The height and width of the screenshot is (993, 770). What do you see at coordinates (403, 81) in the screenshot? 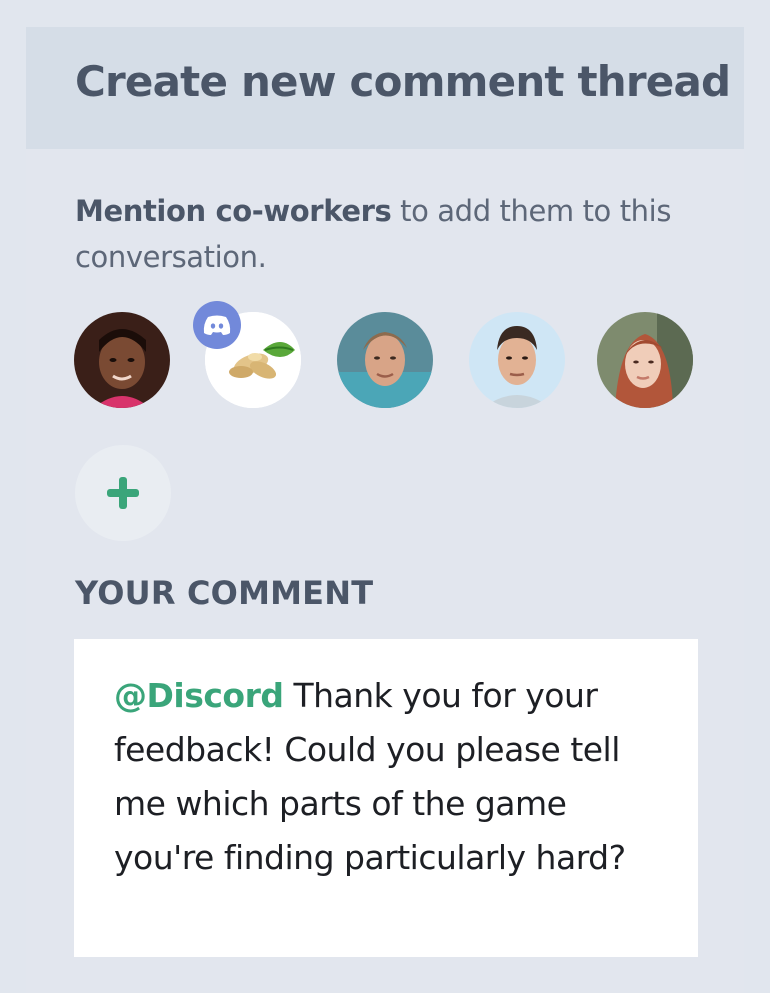
I see `page-title: Create new comment thread` at bounding box center [403, 81].